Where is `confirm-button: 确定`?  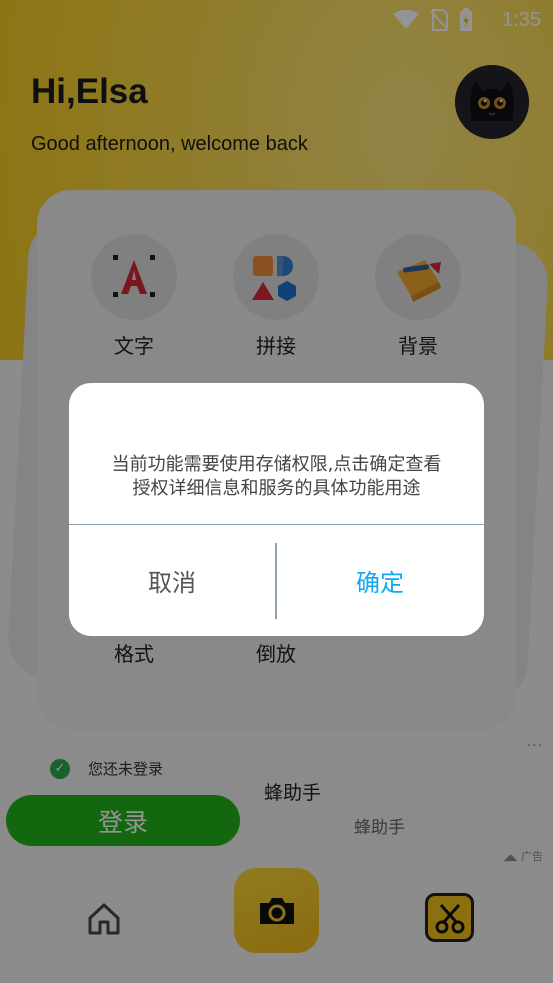
confirm-button: 确定 is located at coordinates (380, 580).